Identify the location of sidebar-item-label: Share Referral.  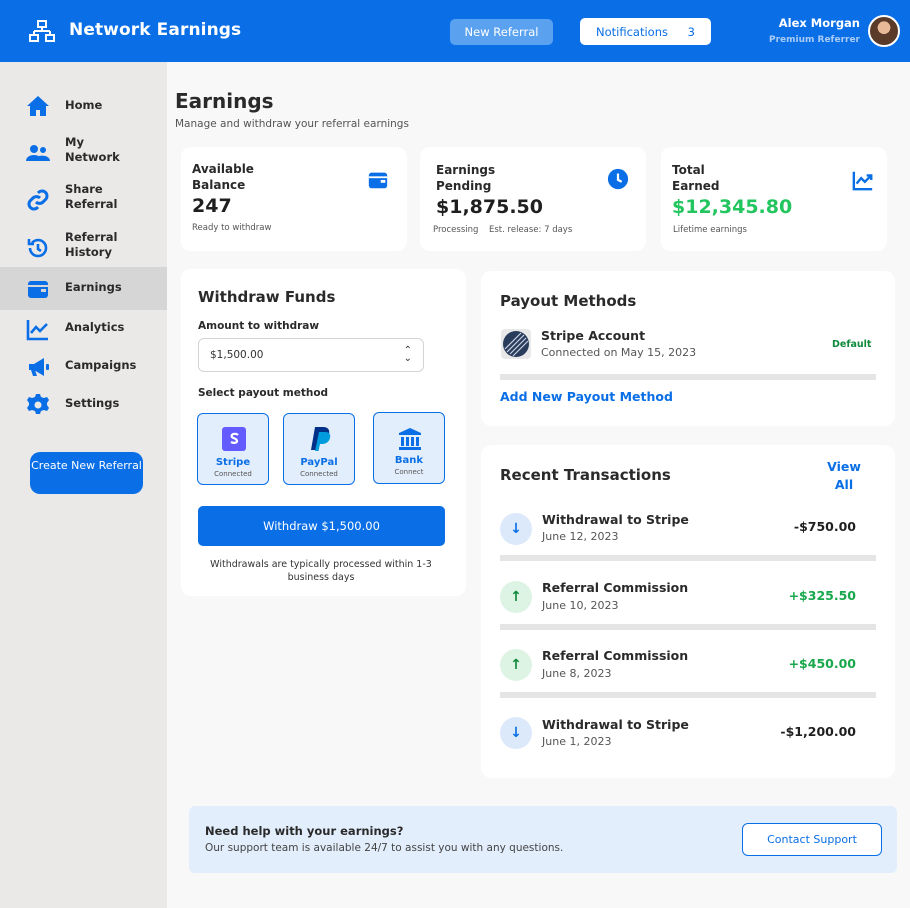
(91, 196).